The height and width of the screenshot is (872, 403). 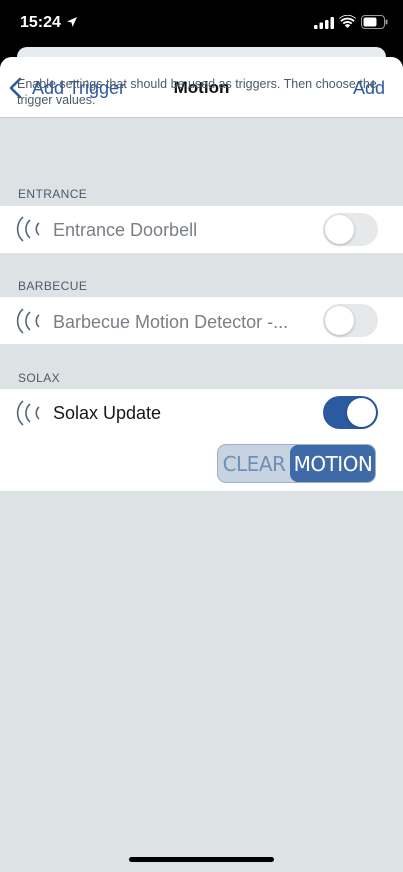 I want to click on section-header-solax: SOLAX, so click(x=39, y=378).